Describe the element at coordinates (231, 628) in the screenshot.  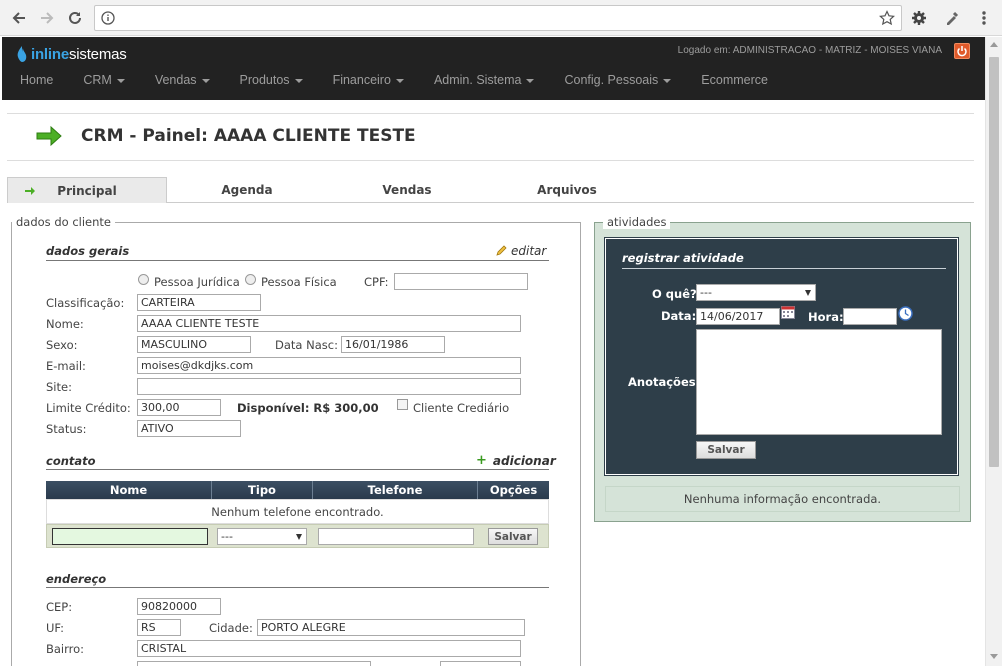
I see `cidade-label: Cidade:` at that location.